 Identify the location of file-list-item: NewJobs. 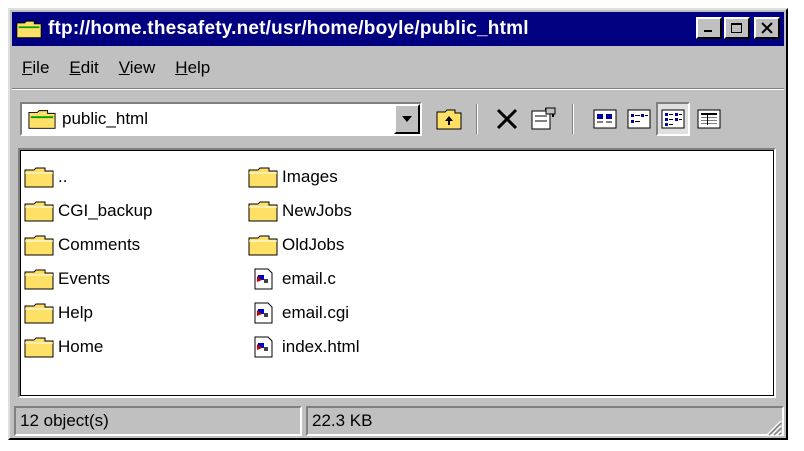
(303, 211).